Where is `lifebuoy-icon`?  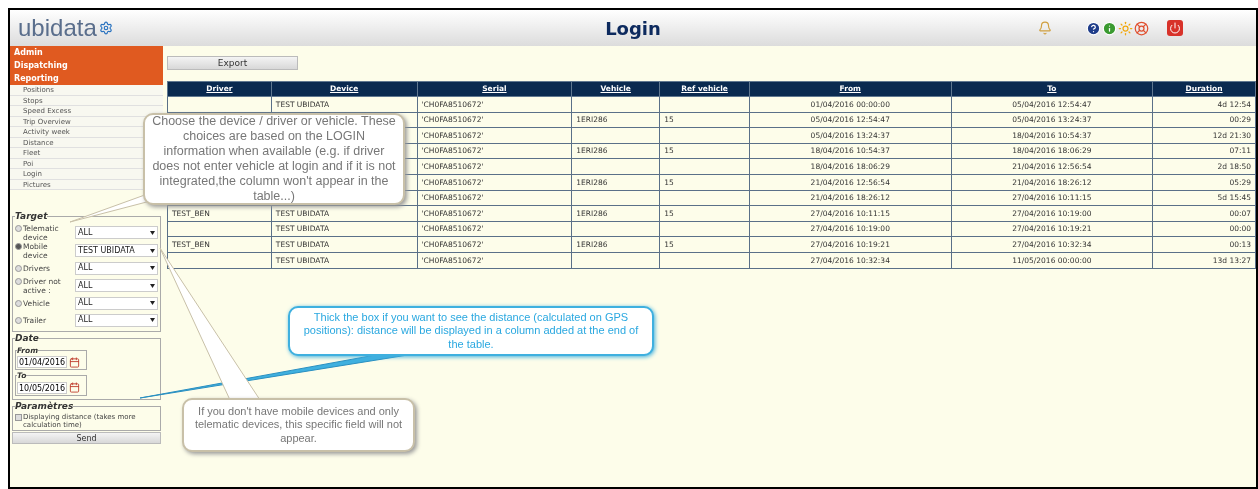 lifebuoy-icon is located at coordinates (1141, 28).